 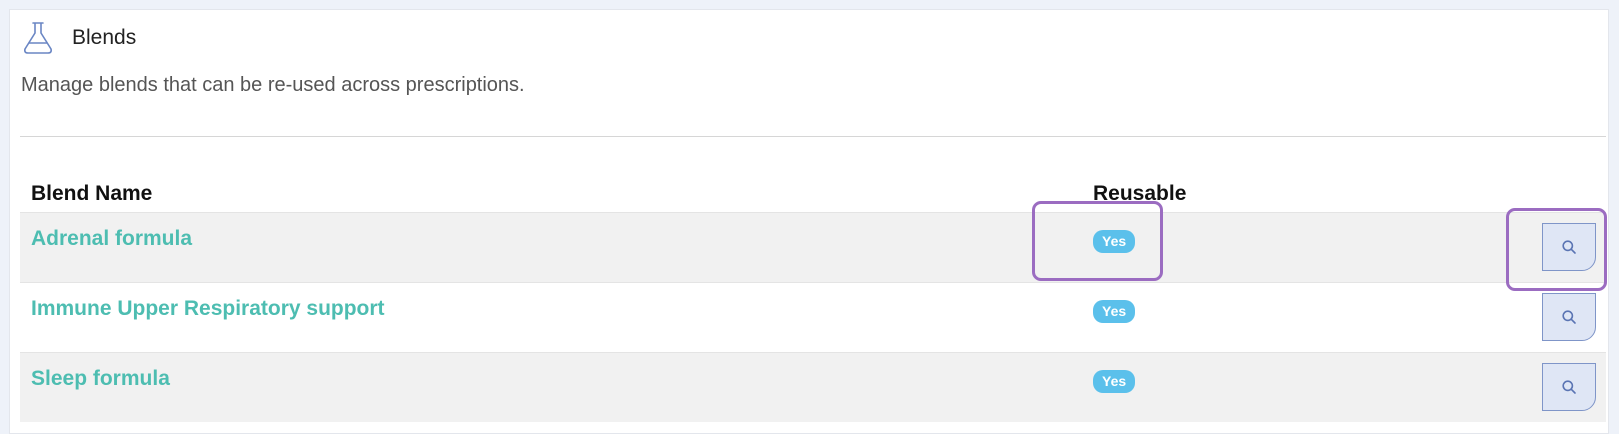 What do you see at coordinates (38, 38) in the screenshot?
I see `flask-icon` at bounding box center [38, 38].